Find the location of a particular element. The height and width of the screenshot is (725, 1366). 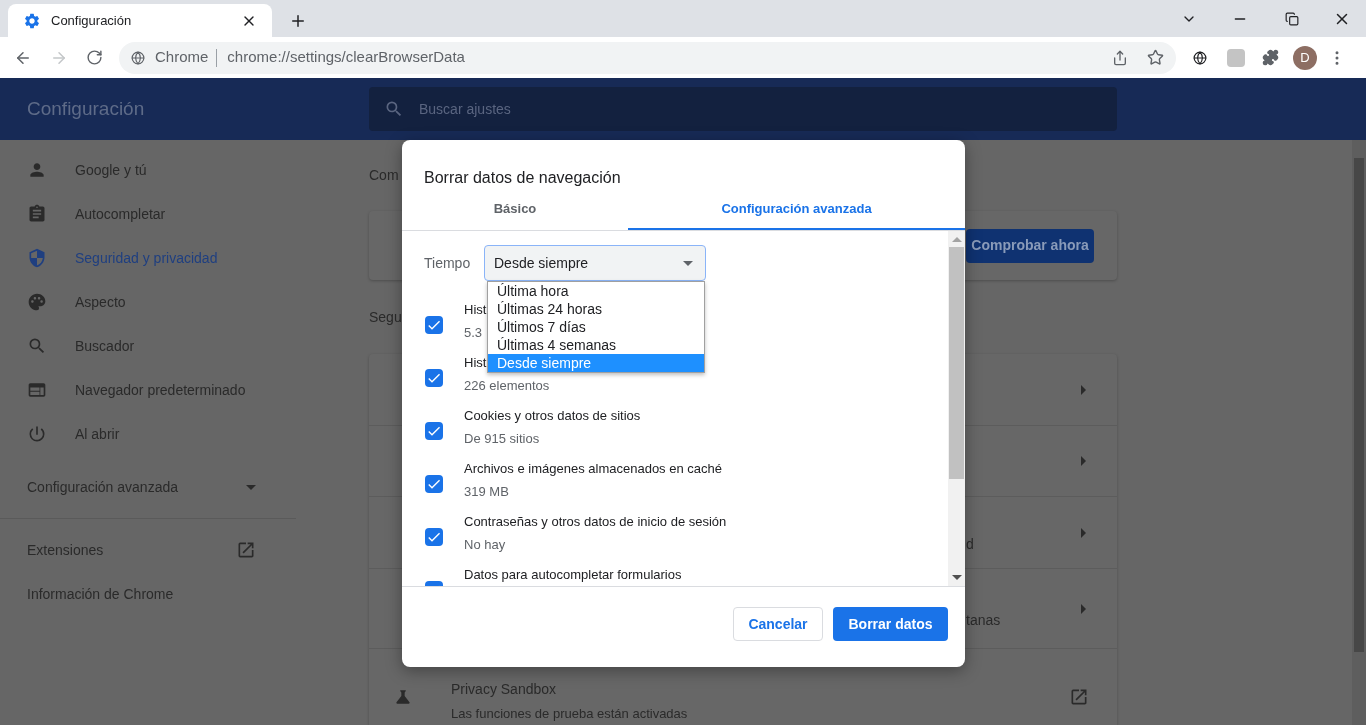

restore-icon is located at coordinates (1292, 18).